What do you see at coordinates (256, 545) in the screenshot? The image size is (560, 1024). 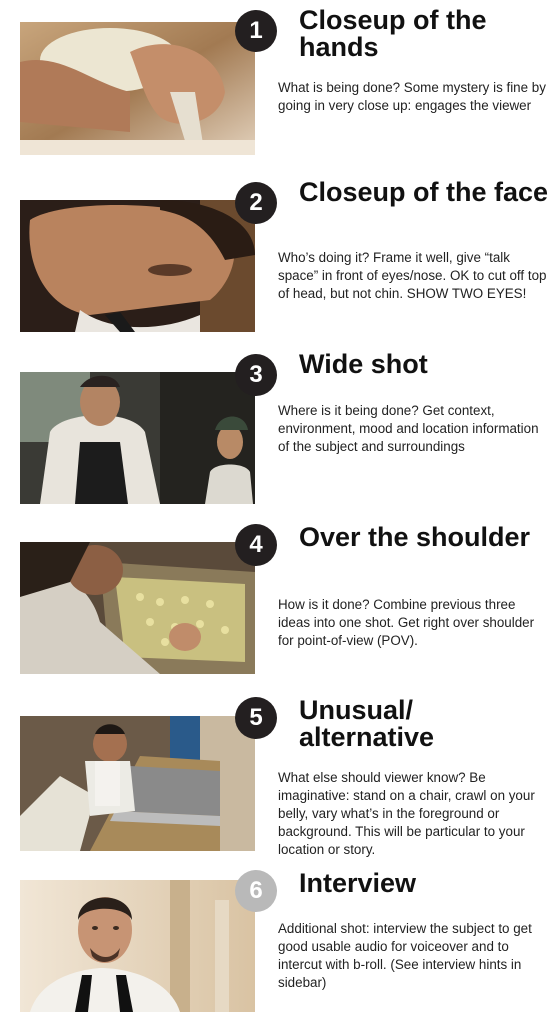 I see `step-number-badge: 4` at bounding box center [256, 545].